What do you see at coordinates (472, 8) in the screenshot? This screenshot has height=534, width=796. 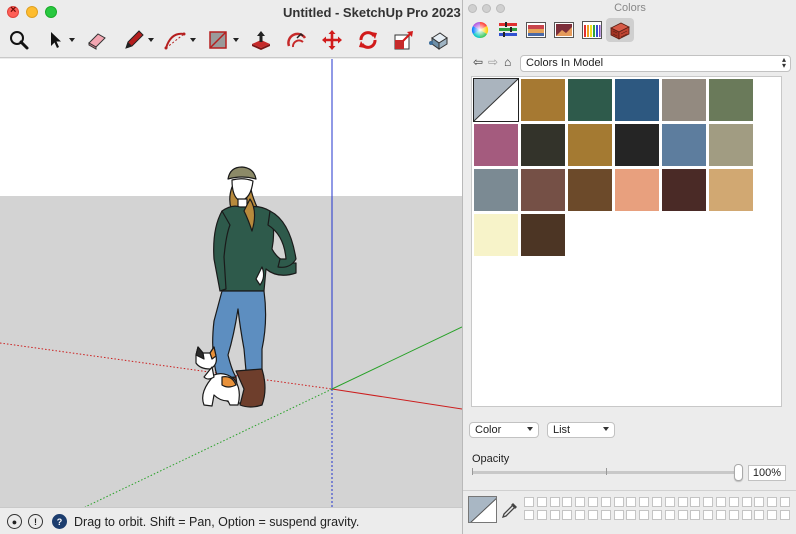 I see `close-panel-button` at bounding box center [472, 8].